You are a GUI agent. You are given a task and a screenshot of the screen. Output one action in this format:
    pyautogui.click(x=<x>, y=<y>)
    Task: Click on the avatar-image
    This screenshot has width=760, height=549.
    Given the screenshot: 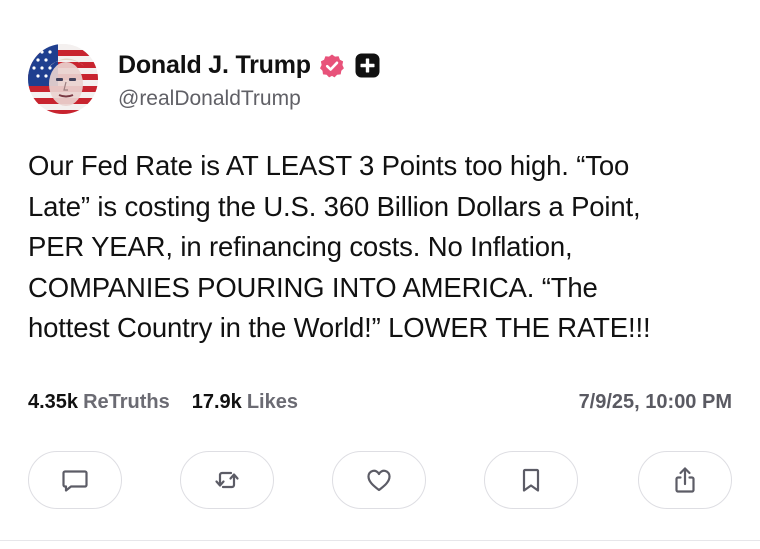 What is the action you would take?
    pyautogui.click(x=63, y=79)
    